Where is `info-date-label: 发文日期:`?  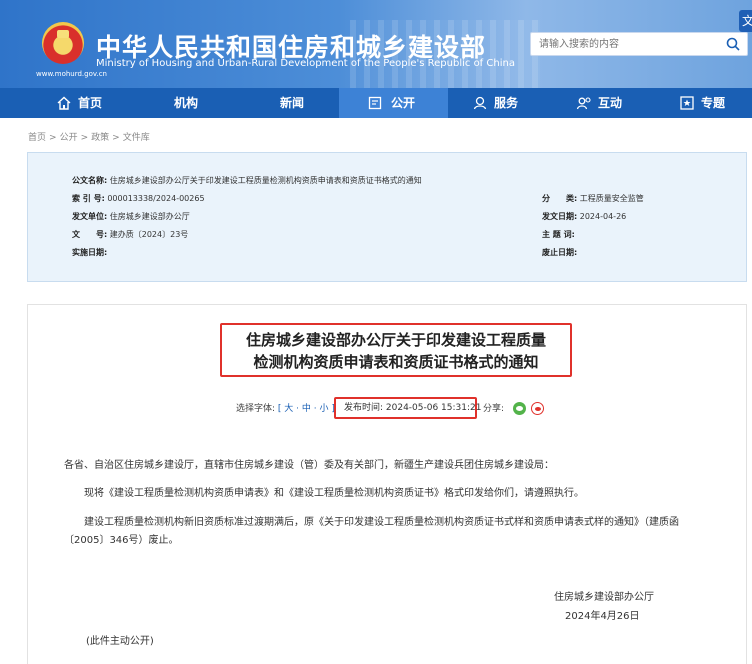 info-date-label: 发文日期: is located at coordinates (560, 216).